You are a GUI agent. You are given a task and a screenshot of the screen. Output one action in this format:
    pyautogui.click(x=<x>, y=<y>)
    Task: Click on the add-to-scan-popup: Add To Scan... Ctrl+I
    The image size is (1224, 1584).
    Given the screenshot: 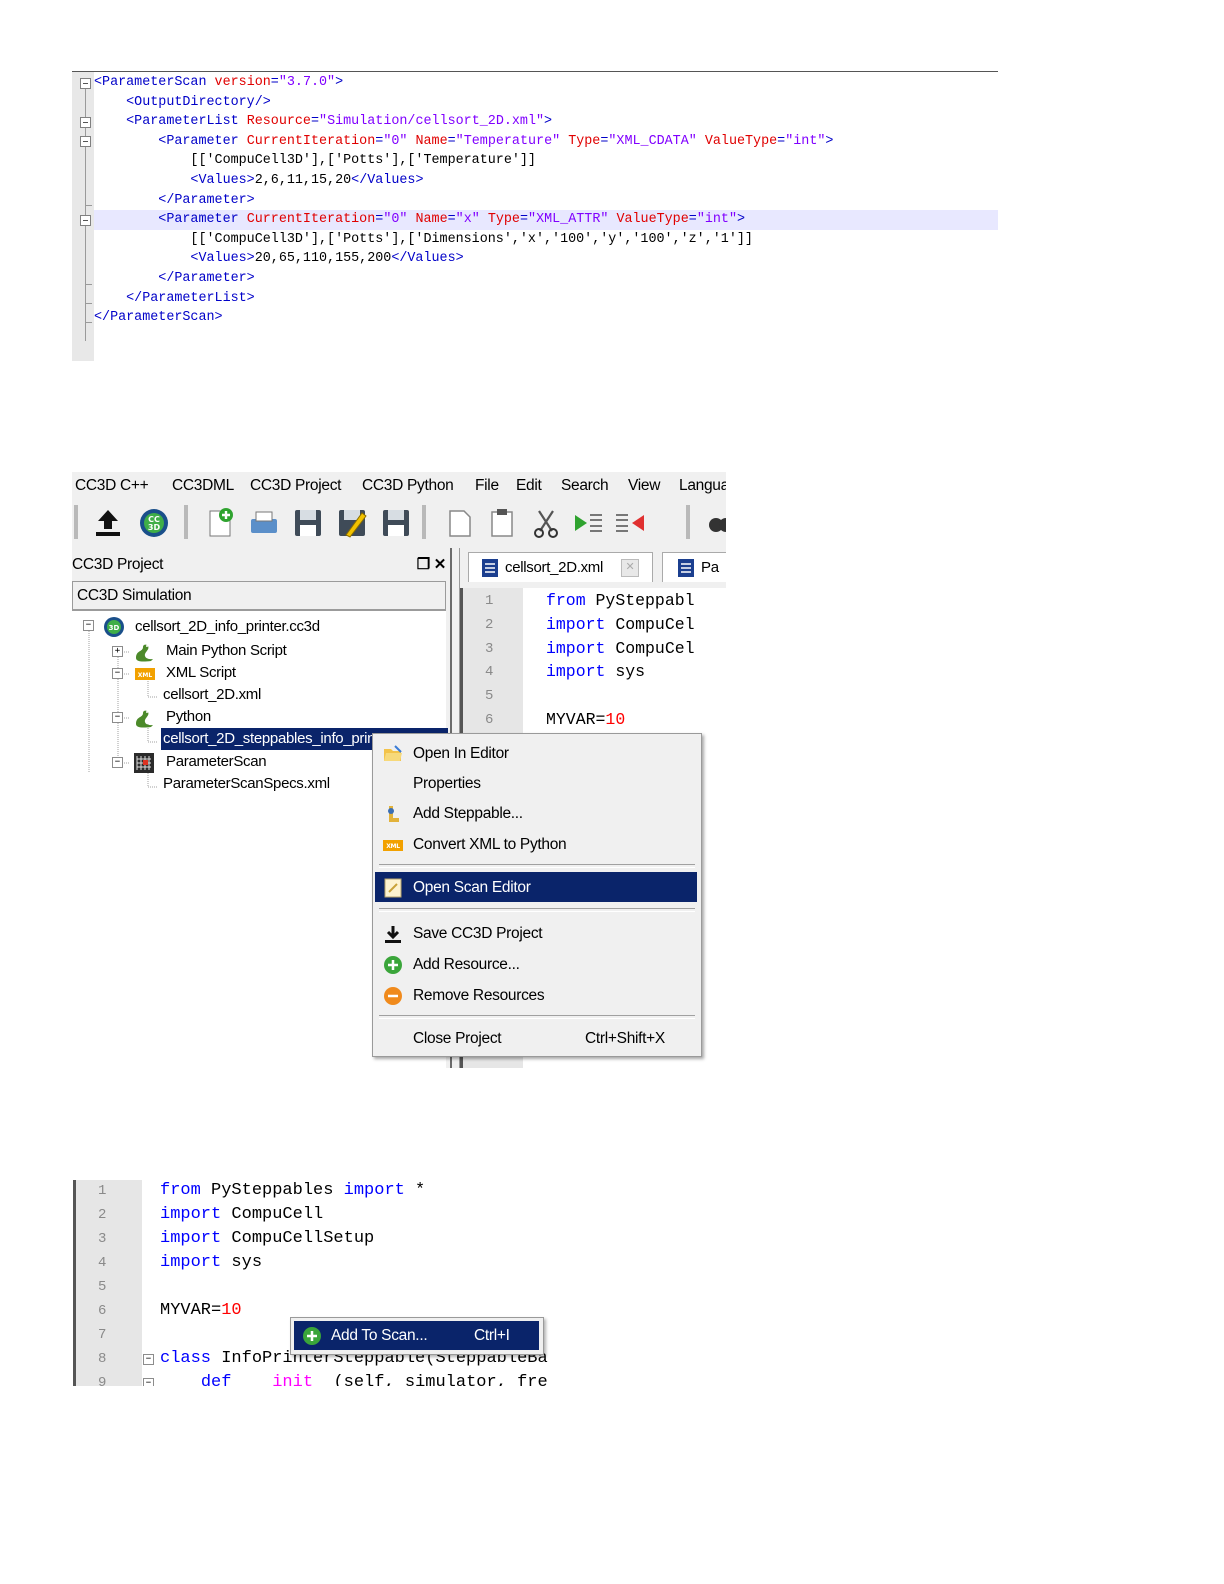 What is the action you would take?
    pyautogui.click(x=417, y=1336)
    